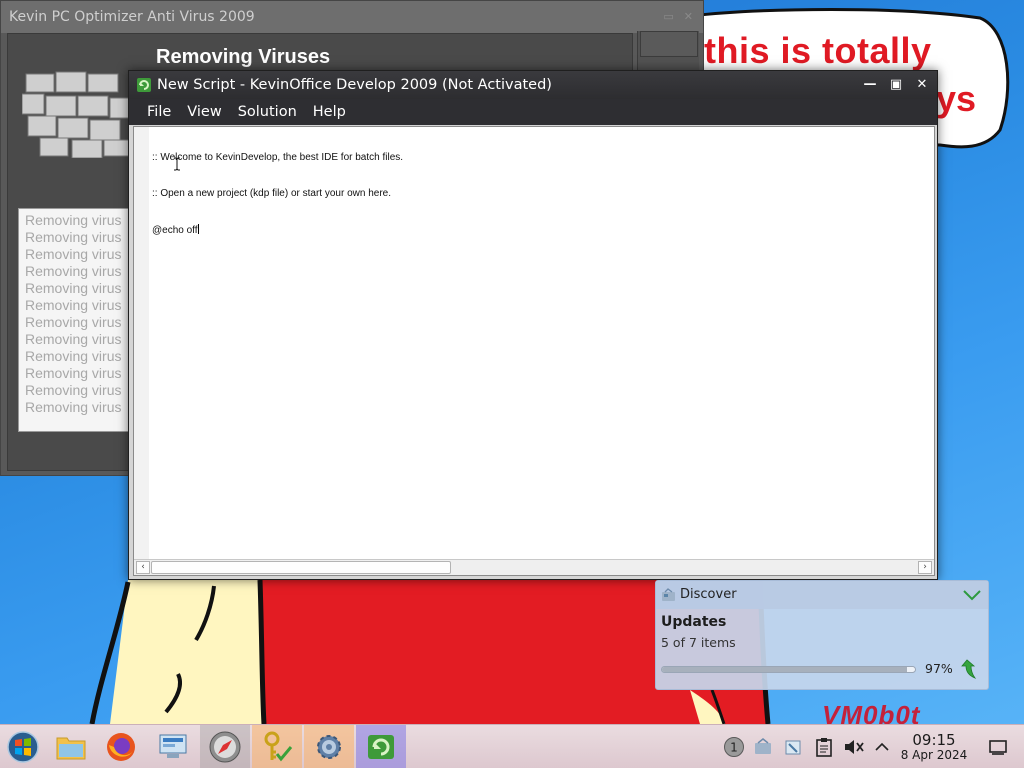 This screenshot has height=768, width=1024. Describe the element at coordinates (925, 567) in the screenshot. I see `scroll-right-icon: ›` at that location.